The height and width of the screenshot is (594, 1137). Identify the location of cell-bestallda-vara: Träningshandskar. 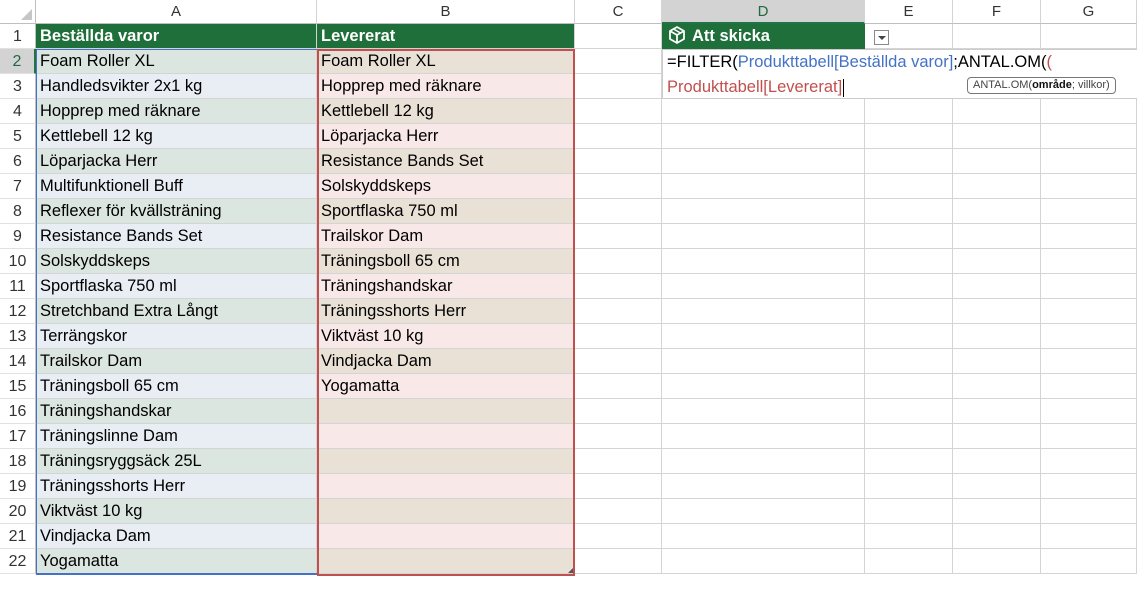
(176, 411).